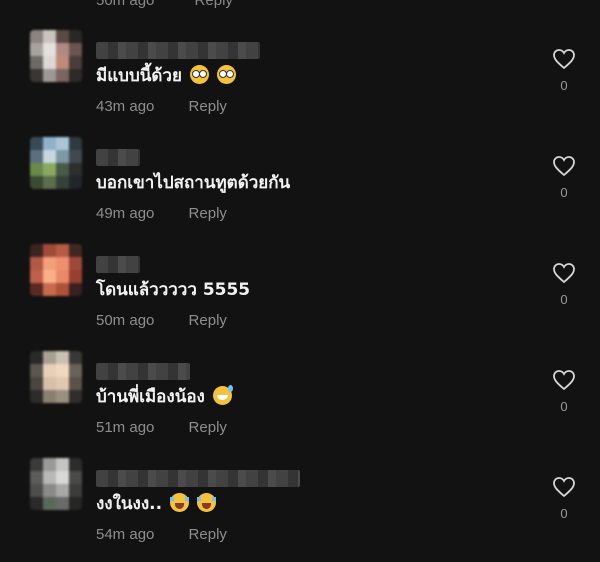 The width and height of the screenshot is (600, 562). I want to click on comment-text: บ้านพี่เมืองน้อง, so click(164, 396).